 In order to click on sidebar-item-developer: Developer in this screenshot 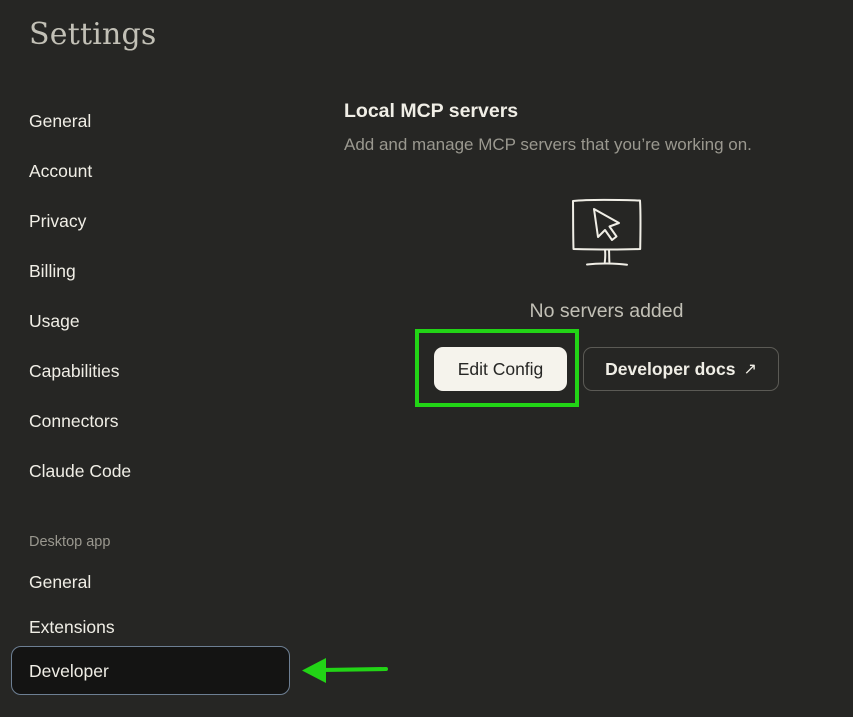, I will do `click(150, 670)`.